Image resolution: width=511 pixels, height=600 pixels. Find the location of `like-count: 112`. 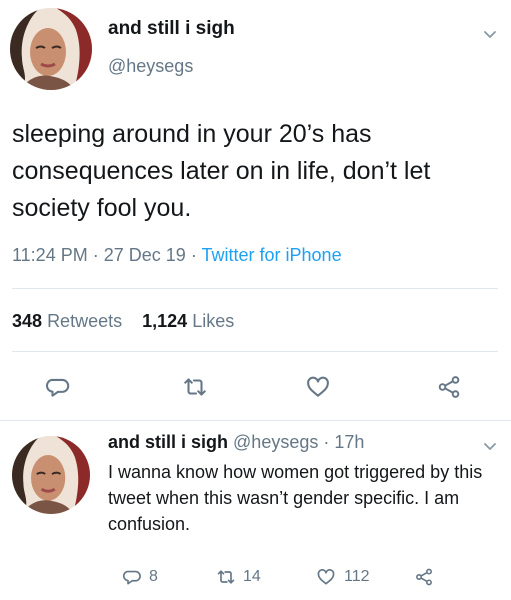

like-count: 112 is located at coordinates (357, 576).